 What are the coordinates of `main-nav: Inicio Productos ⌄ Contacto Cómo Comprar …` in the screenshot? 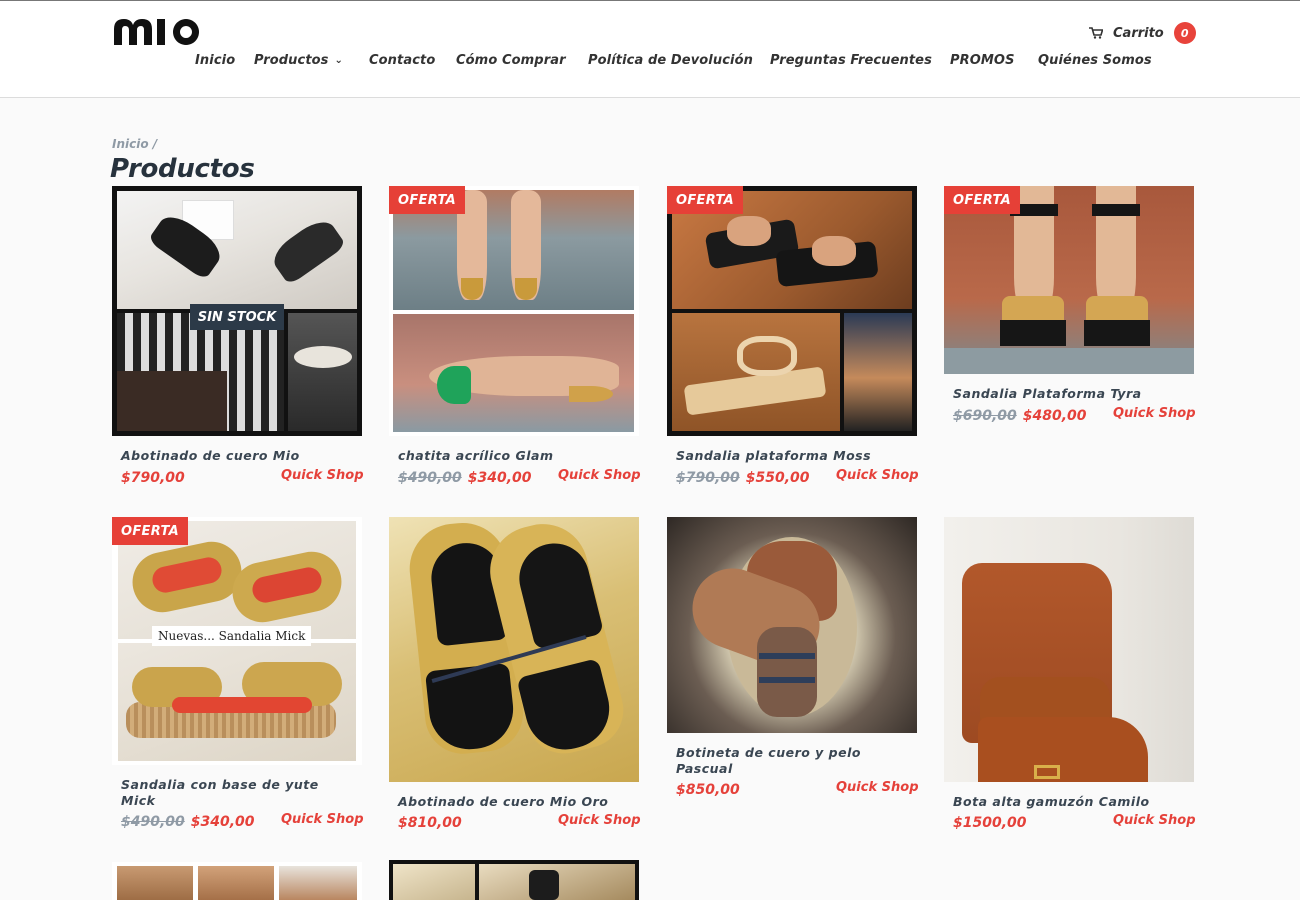 It's located at (650, 63).